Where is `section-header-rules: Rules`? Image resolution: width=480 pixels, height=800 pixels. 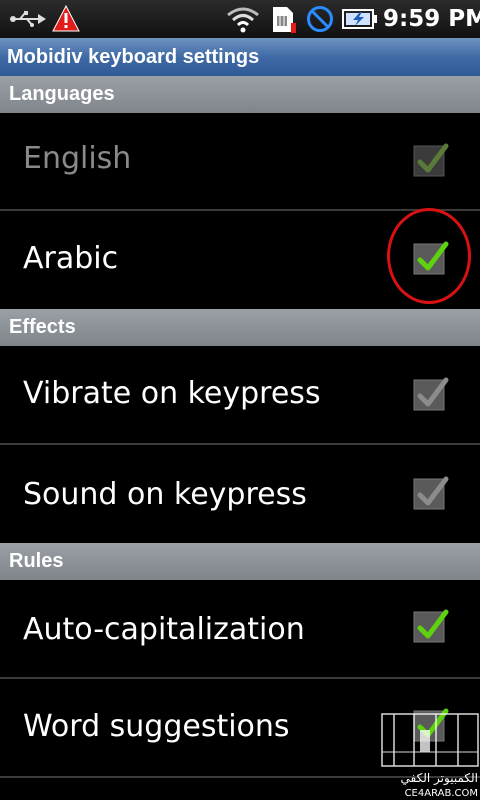
section-header-rules: Rules is located at coordinates (240, 561).